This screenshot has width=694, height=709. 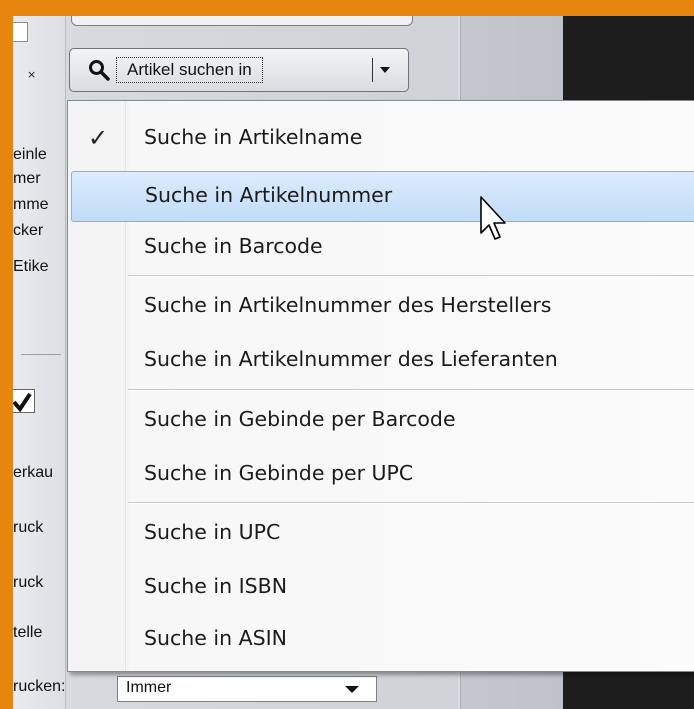 I want to click on menu-item-label: Suche in UPC, so click(x=212, y=532).